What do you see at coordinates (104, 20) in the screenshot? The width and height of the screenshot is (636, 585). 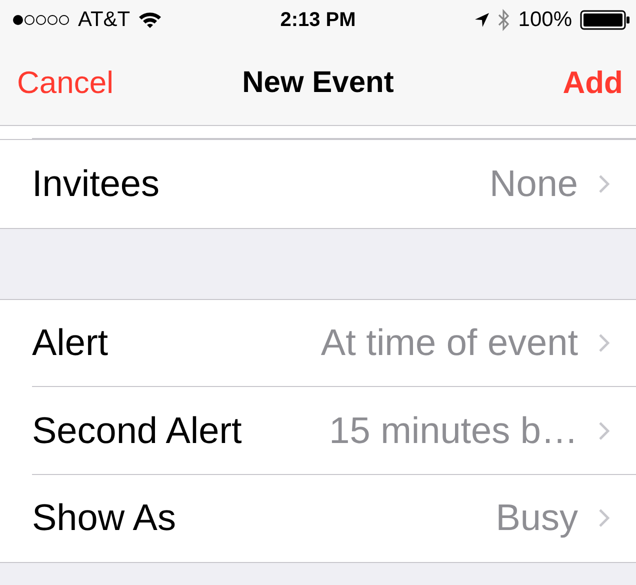 I see `carrier-name: AT&T` at bounding box center [104, 20].